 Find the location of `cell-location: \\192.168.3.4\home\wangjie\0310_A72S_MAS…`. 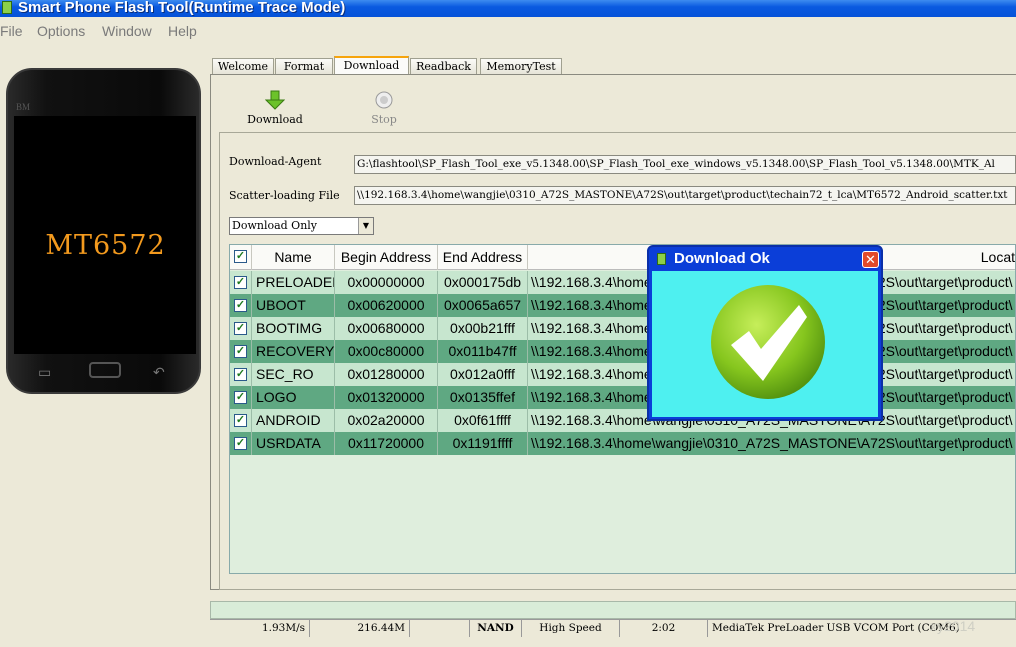

cell-location: \\192.168.3.4\home\wangjie\0310_A72S_MAS… is located at coordinates (772, 443).